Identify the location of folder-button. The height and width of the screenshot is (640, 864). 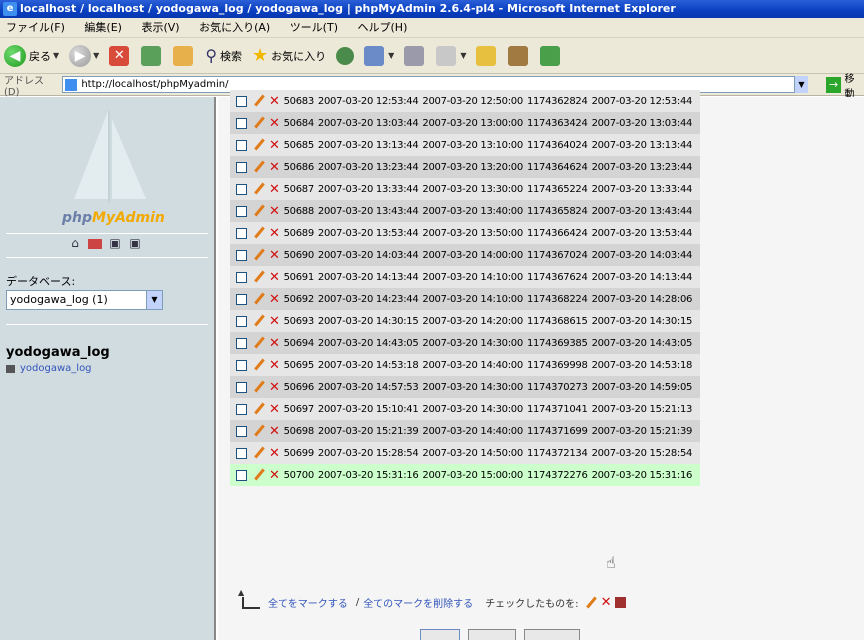
(487, 55).